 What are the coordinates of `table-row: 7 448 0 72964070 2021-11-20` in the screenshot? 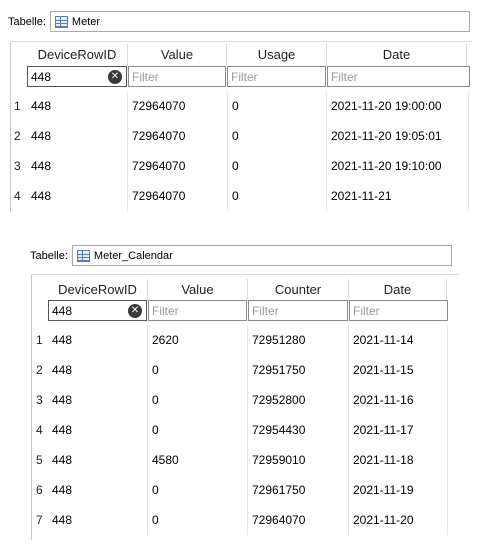 It's located at (240, 520).